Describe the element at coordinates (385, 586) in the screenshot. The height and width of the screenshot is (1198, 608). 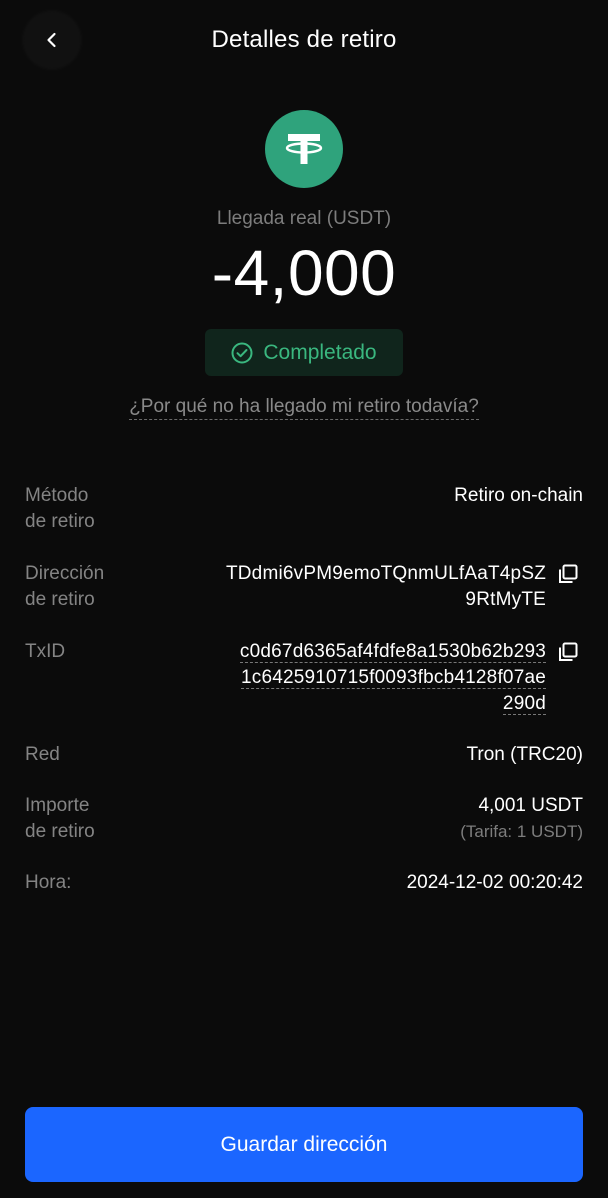
I see `address-value: TDdmi6vPM9emoTQnmULfAaT4pSZ 9RtMyTE` at that location.